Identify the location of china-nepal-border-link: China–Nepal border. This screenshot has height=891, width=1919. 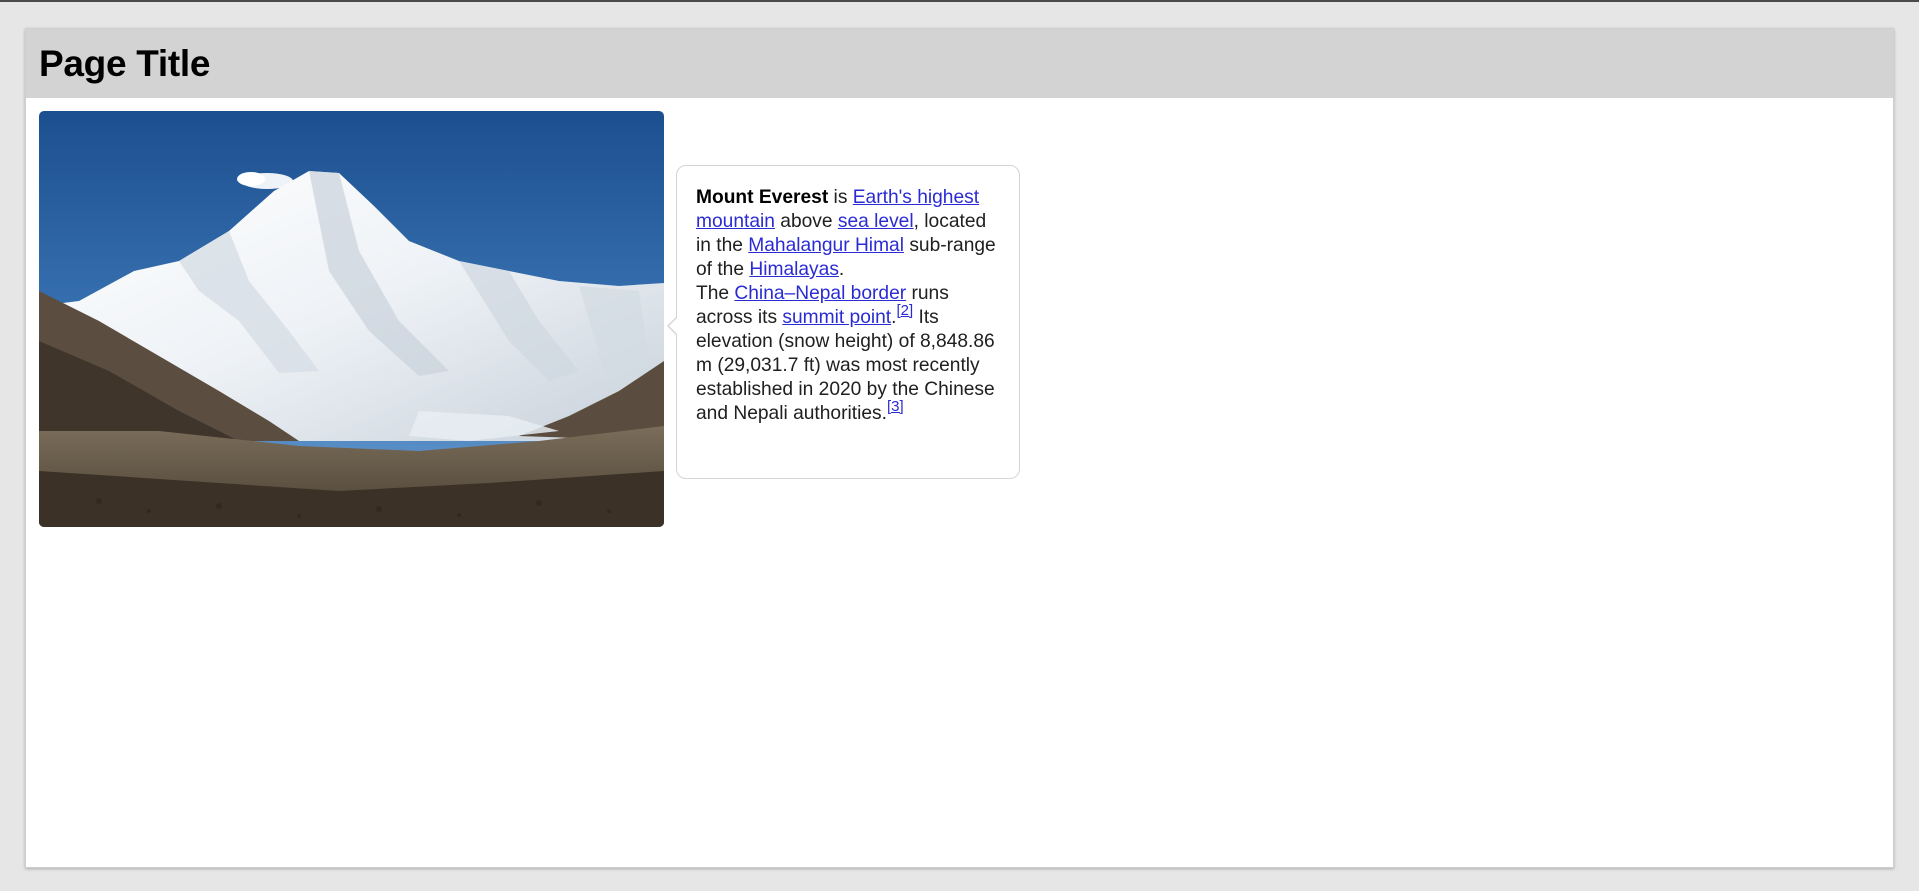
(820, 293).